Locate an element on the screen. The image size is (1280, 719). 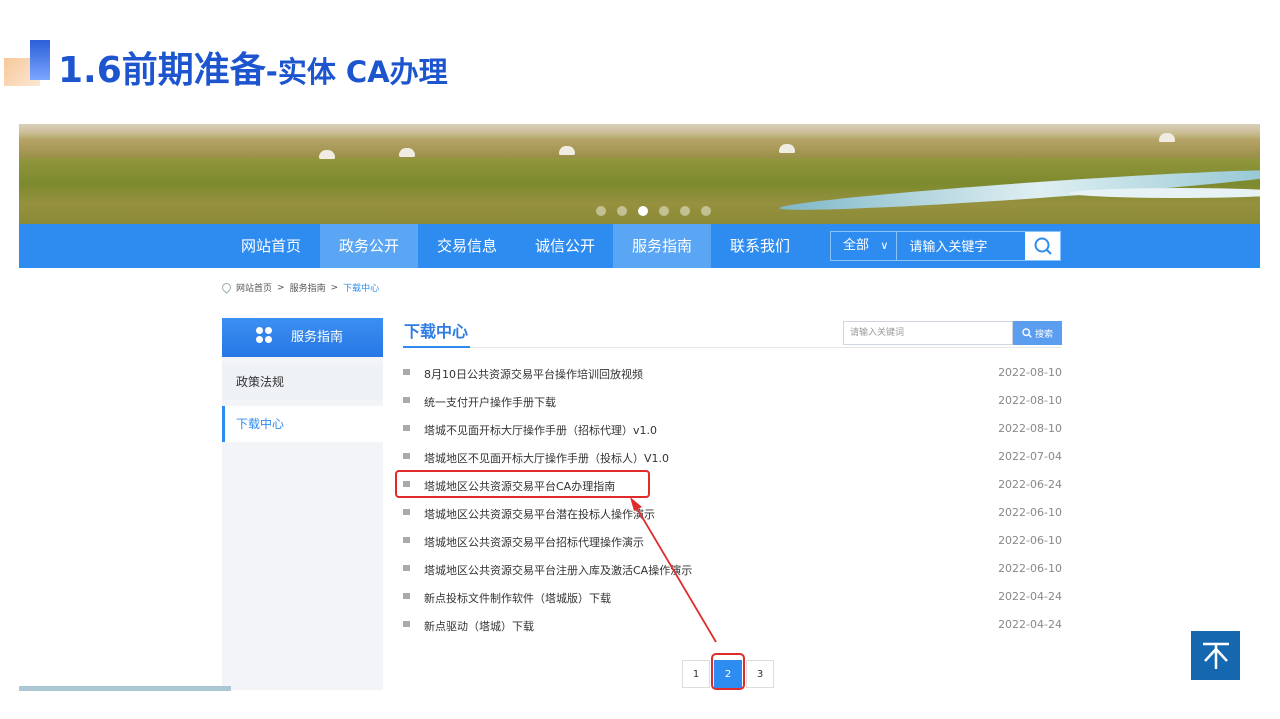
content-search-button: 搜索 is located at coordinates (1037, 333).